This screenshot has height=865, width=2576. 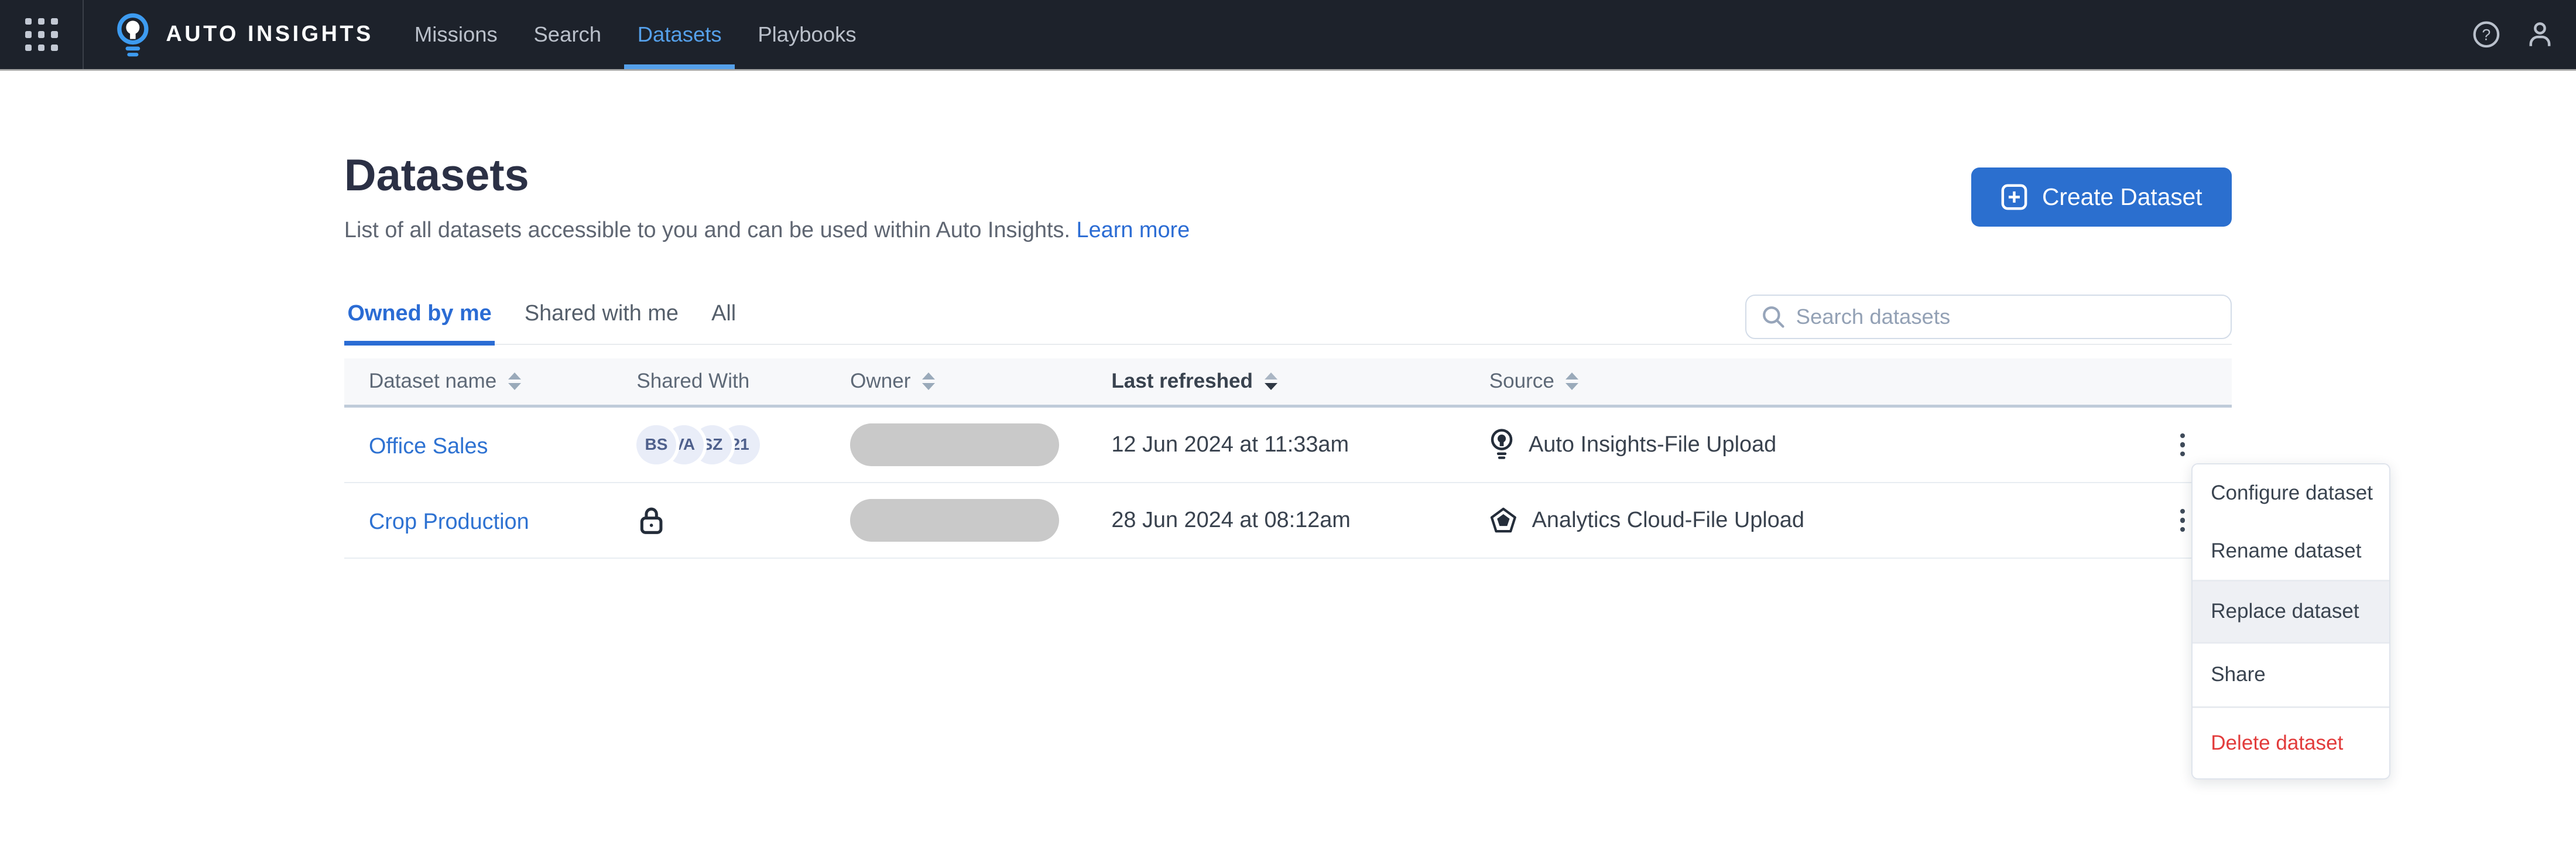 I want to click on kebab-menu-icon, so click(x=2182, y=445).